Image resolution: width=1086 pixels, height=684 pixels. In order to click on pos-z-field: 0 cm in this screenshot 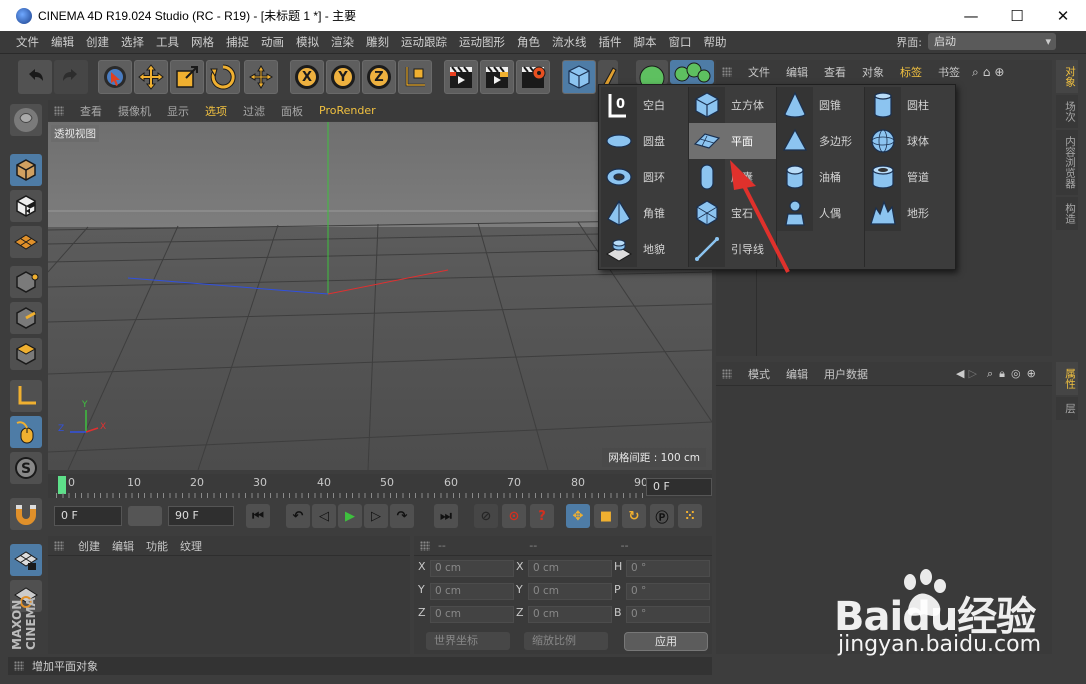, I will do `click(472, 614)`.